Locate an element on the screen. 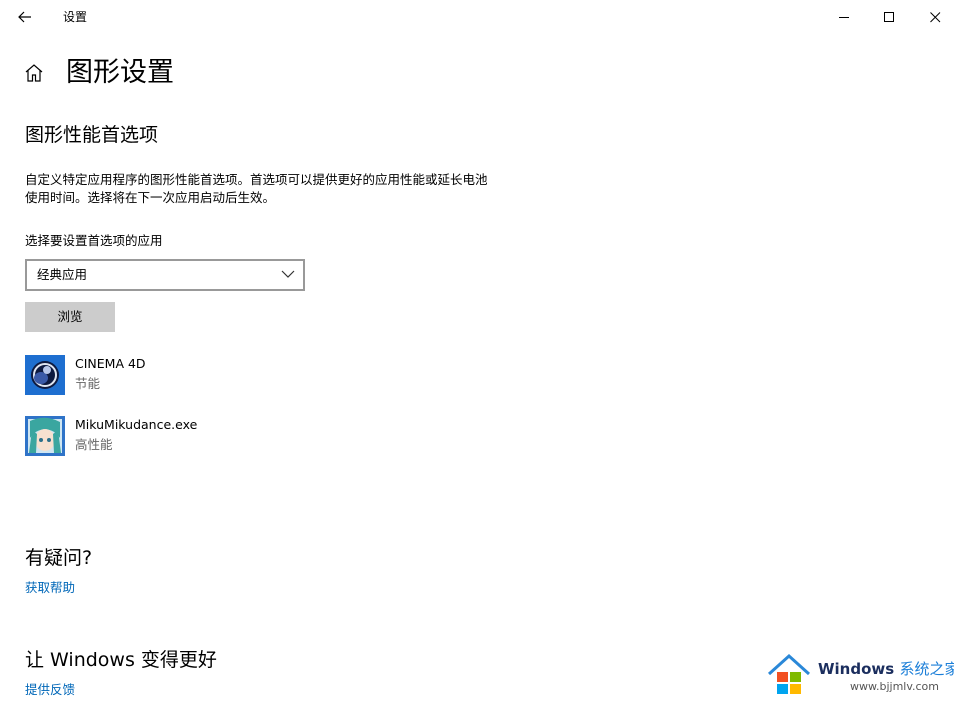  arrow-left-icon is located at coordinates (24, 17).